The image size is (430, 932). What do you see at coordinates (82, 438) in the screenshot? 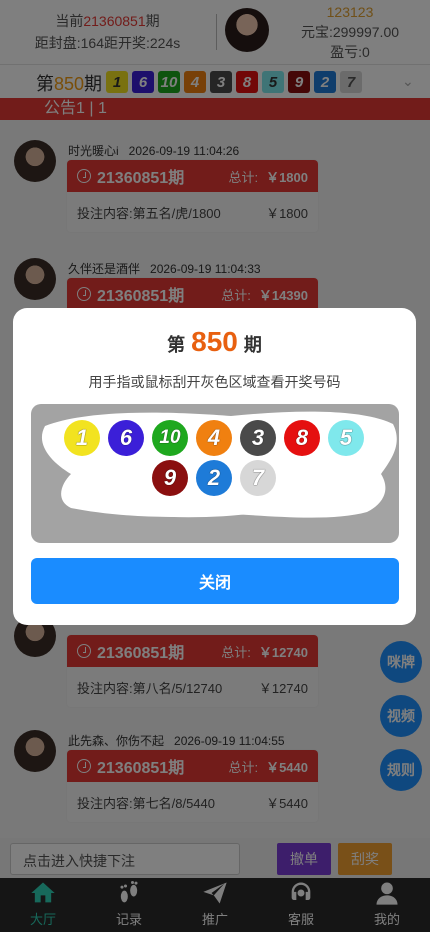
I see `prize-number: 1` at bounding box center [82, 438].